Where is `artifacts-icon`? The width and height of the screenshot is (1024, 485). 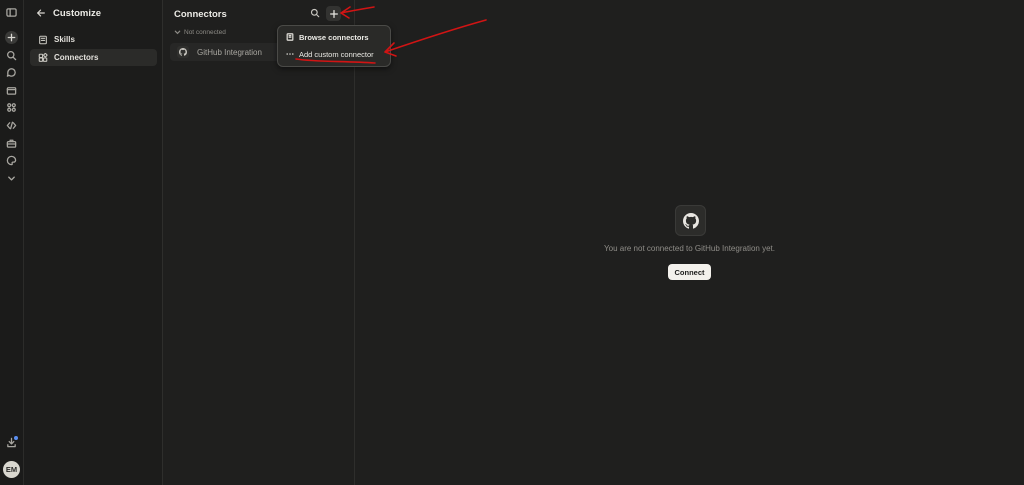 artifacts-icon is located at coordinates (11, 107).